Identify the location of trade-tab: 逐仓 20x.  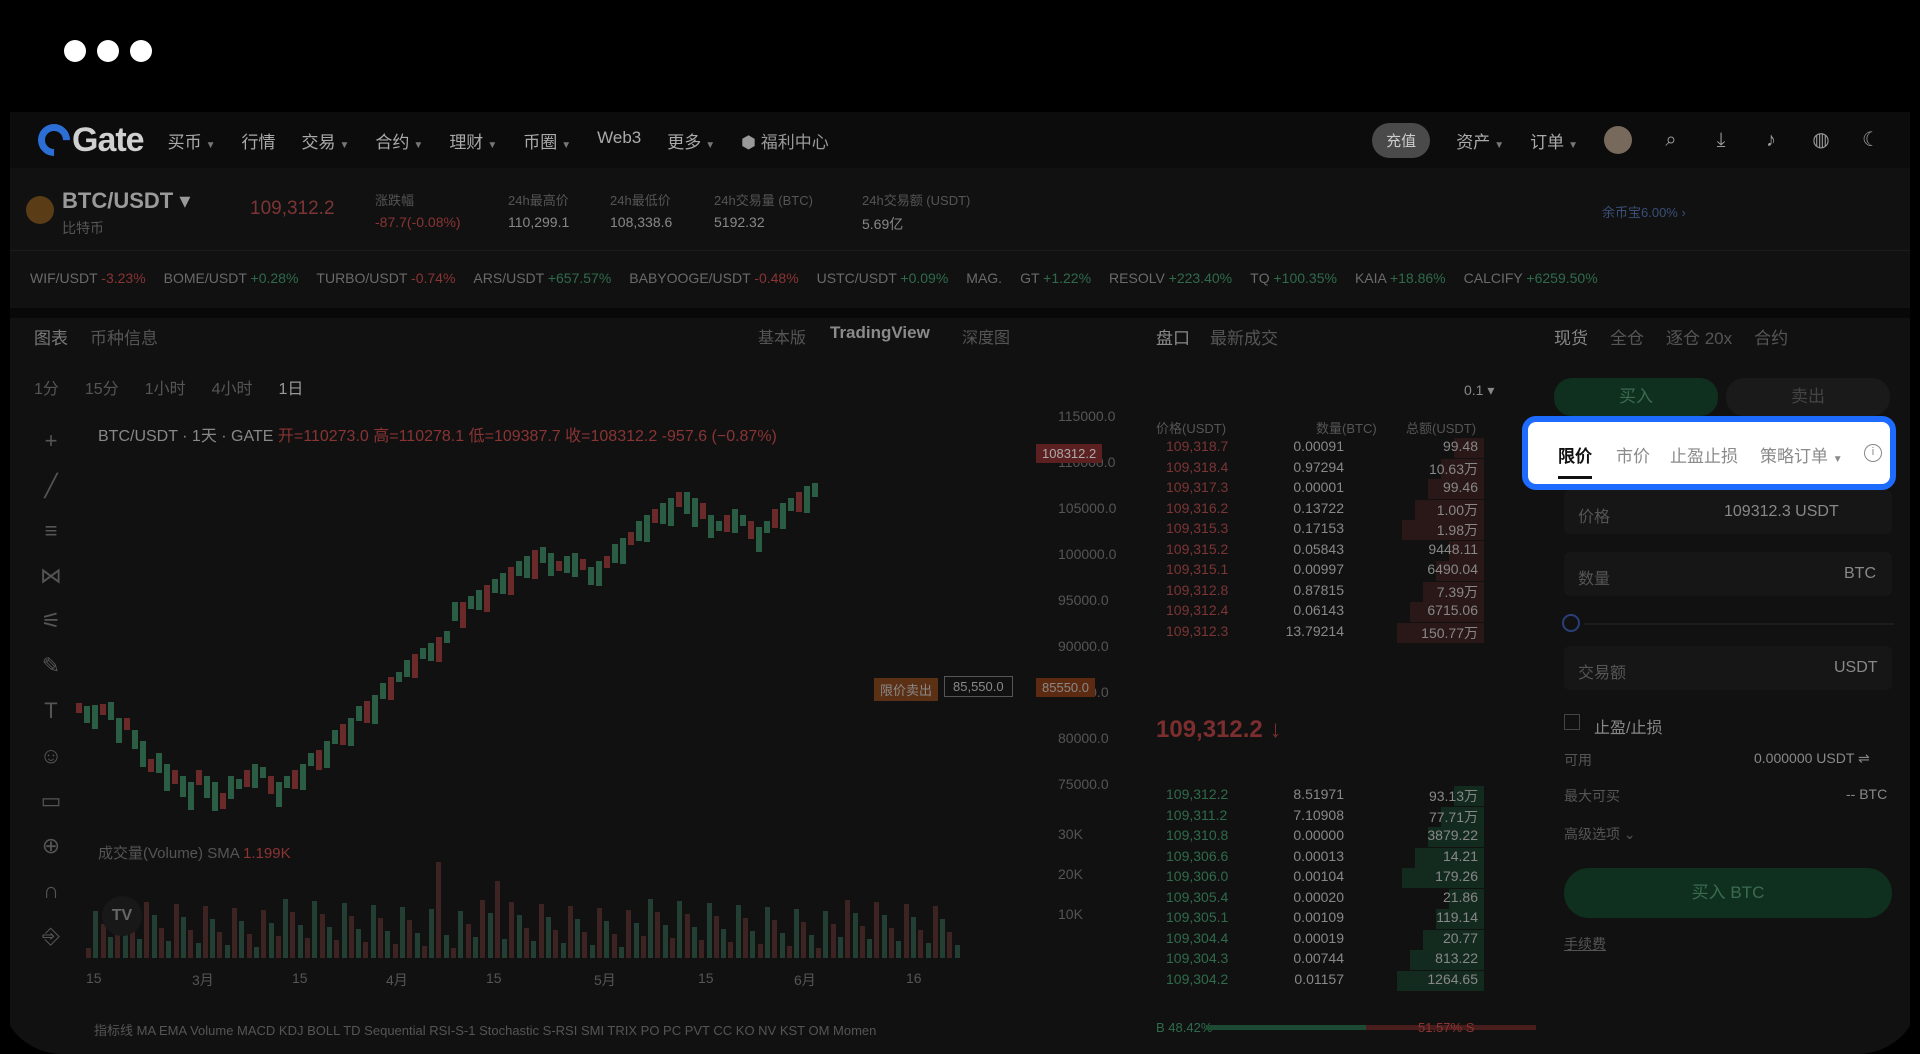
(1699, 336).